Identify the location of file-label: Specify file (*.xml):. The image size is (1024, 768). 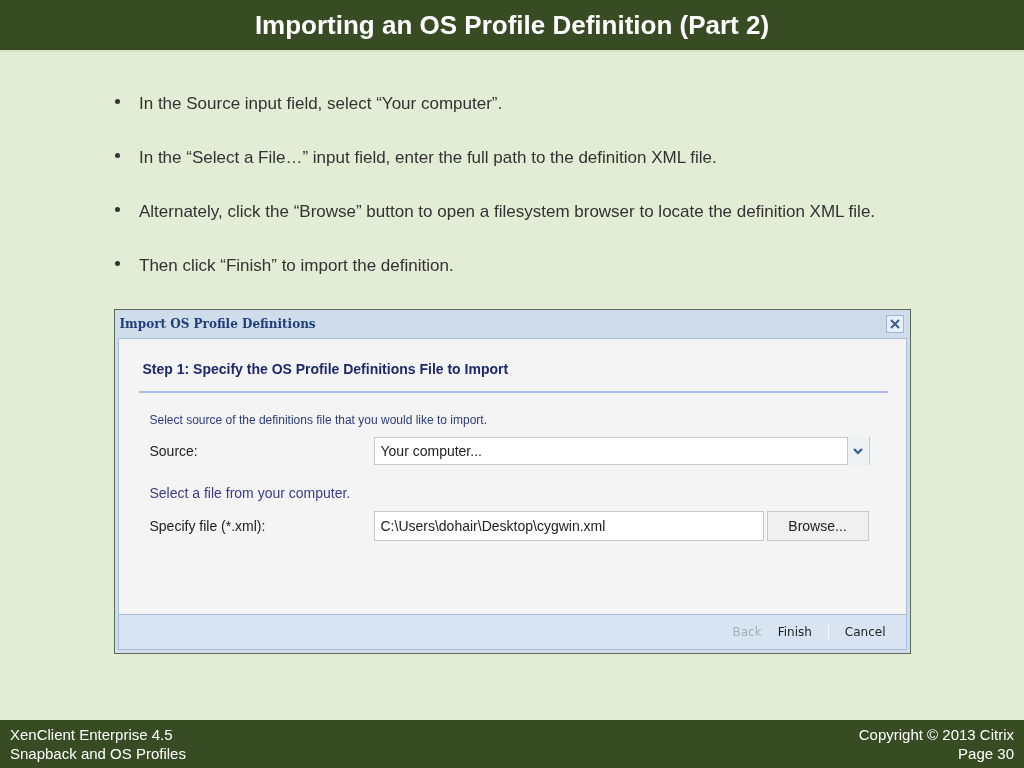
(208, 526).